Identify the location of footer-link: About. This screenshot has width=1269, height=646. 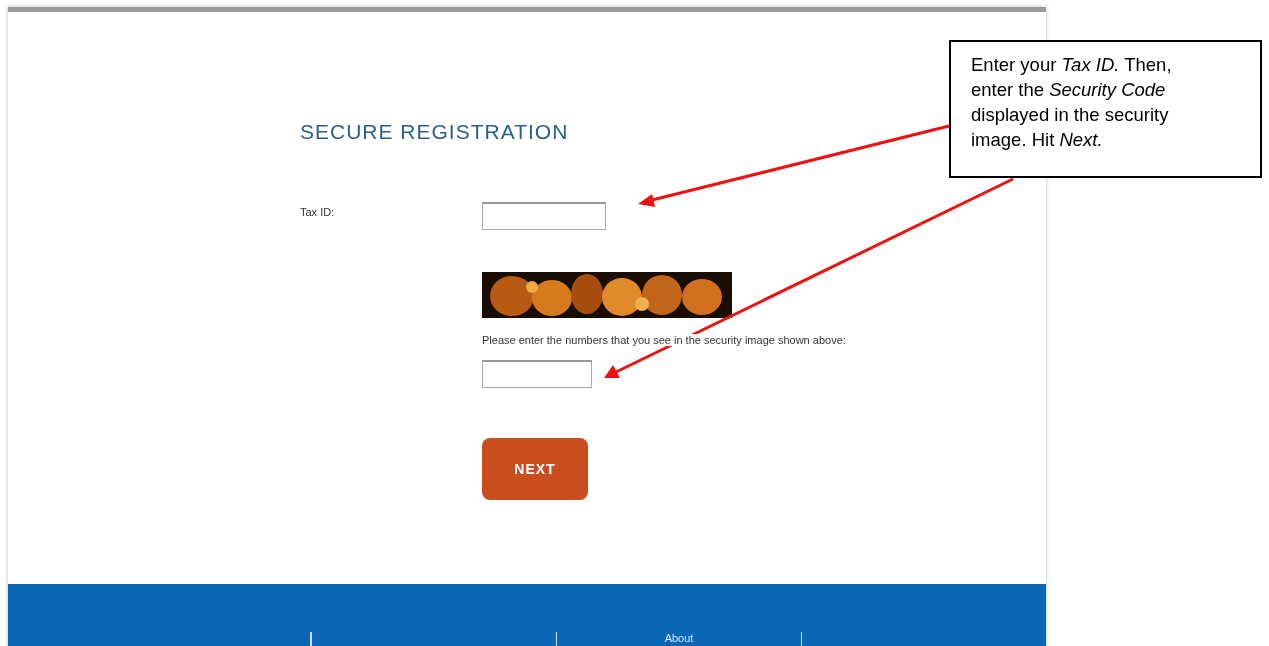
(679, 639).